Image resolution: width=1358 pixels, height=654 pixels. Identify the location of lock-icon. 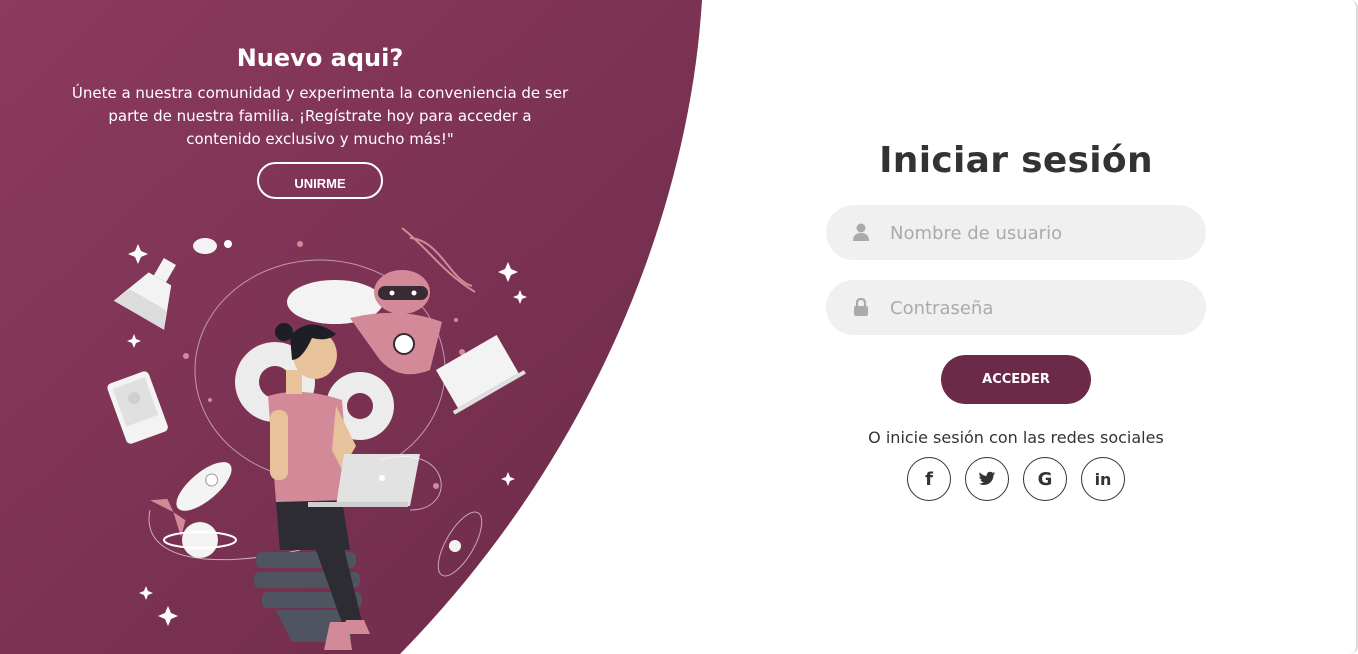
(861, 307).